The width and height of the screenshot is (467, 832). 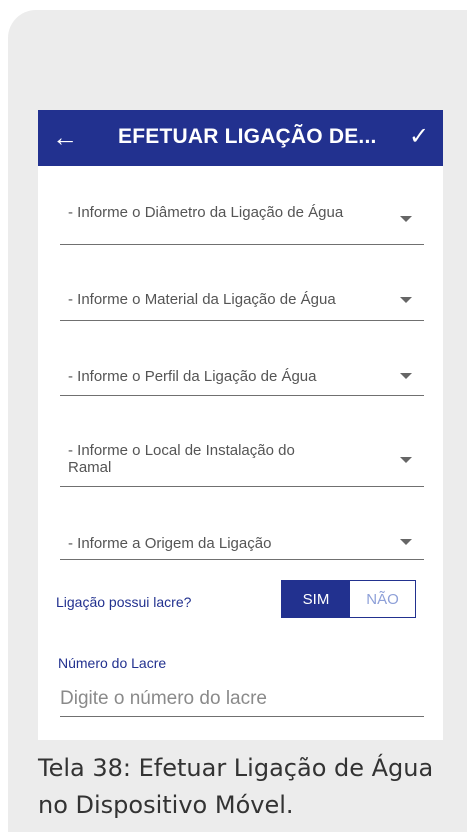 I want to click on lacre-question: Ligação possui lacre?, so click(x=124, y=602).